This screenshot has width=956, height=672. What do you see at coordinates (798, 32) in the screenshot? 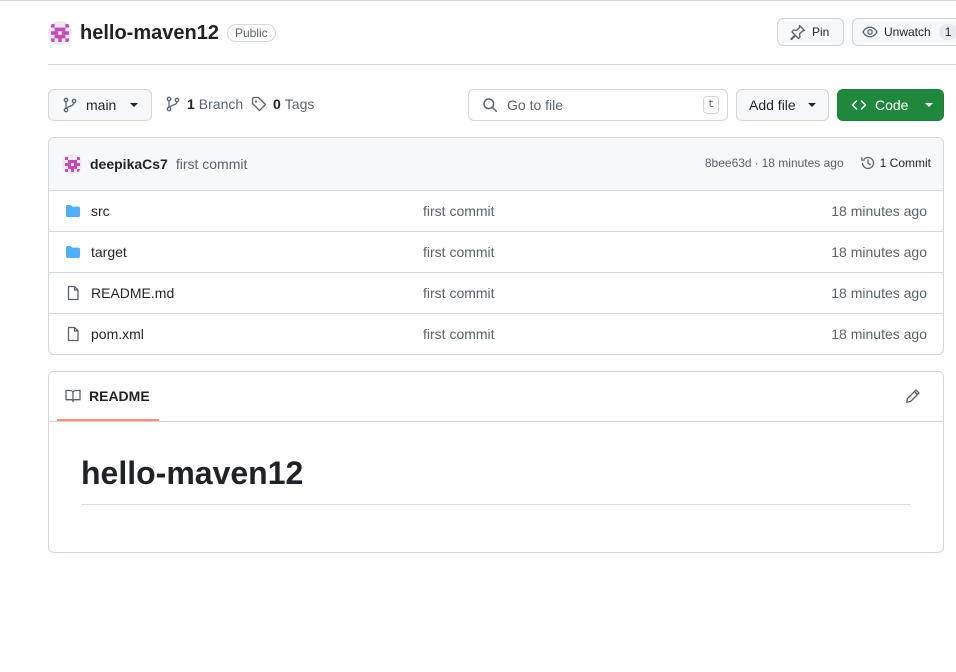
I see `pin-icon` at bounding box center [798, 32].